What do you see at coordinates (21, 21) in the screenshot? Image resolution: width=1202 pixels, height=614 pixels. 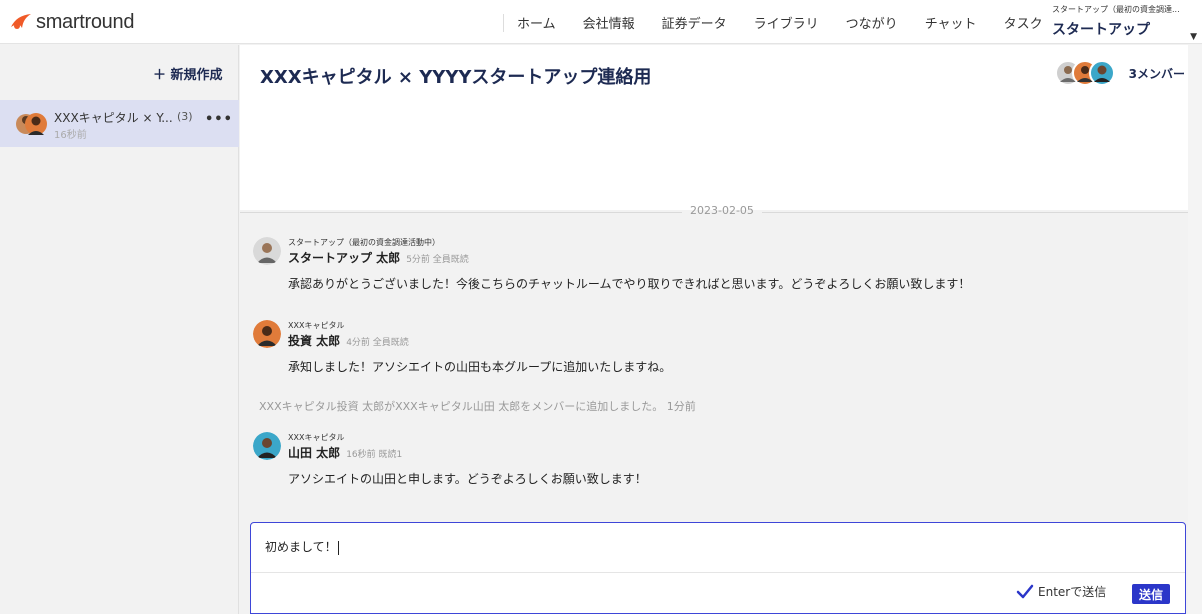 I see `smartround-logo-icon` at bounding box center [21, 21].